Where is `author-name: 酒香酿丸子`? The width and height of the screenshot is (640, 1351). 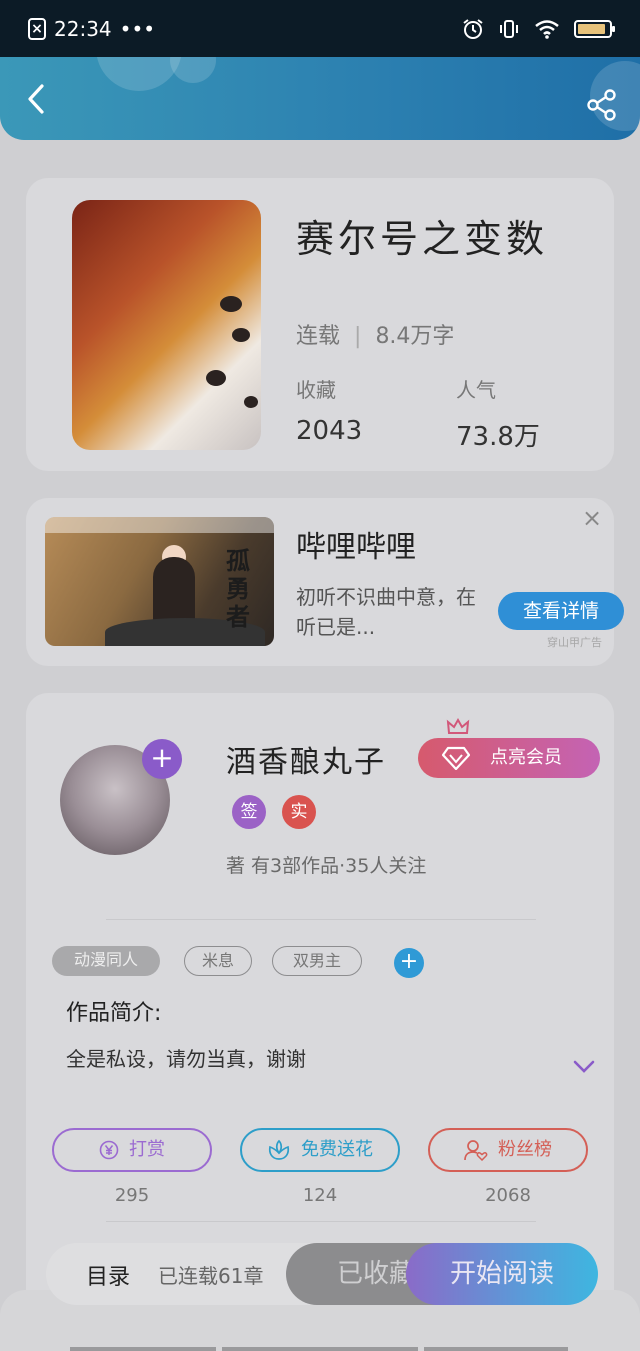 author-name: 酒香酿丸子 is located at coordinates (306, 759).